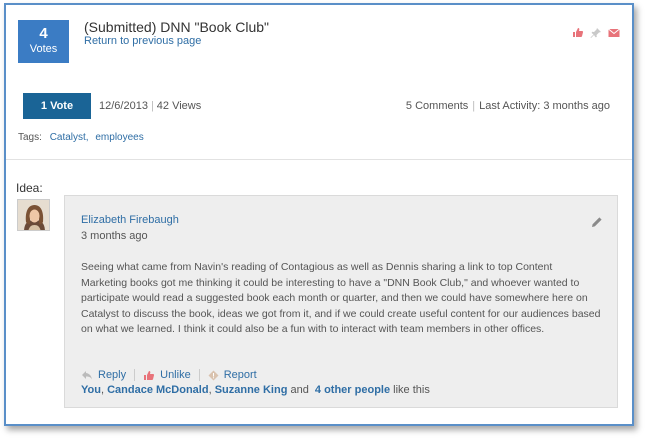 Image resolution: width=645 pixels, height=438 pixels. I want to click on like-icon, so click(578, 32).